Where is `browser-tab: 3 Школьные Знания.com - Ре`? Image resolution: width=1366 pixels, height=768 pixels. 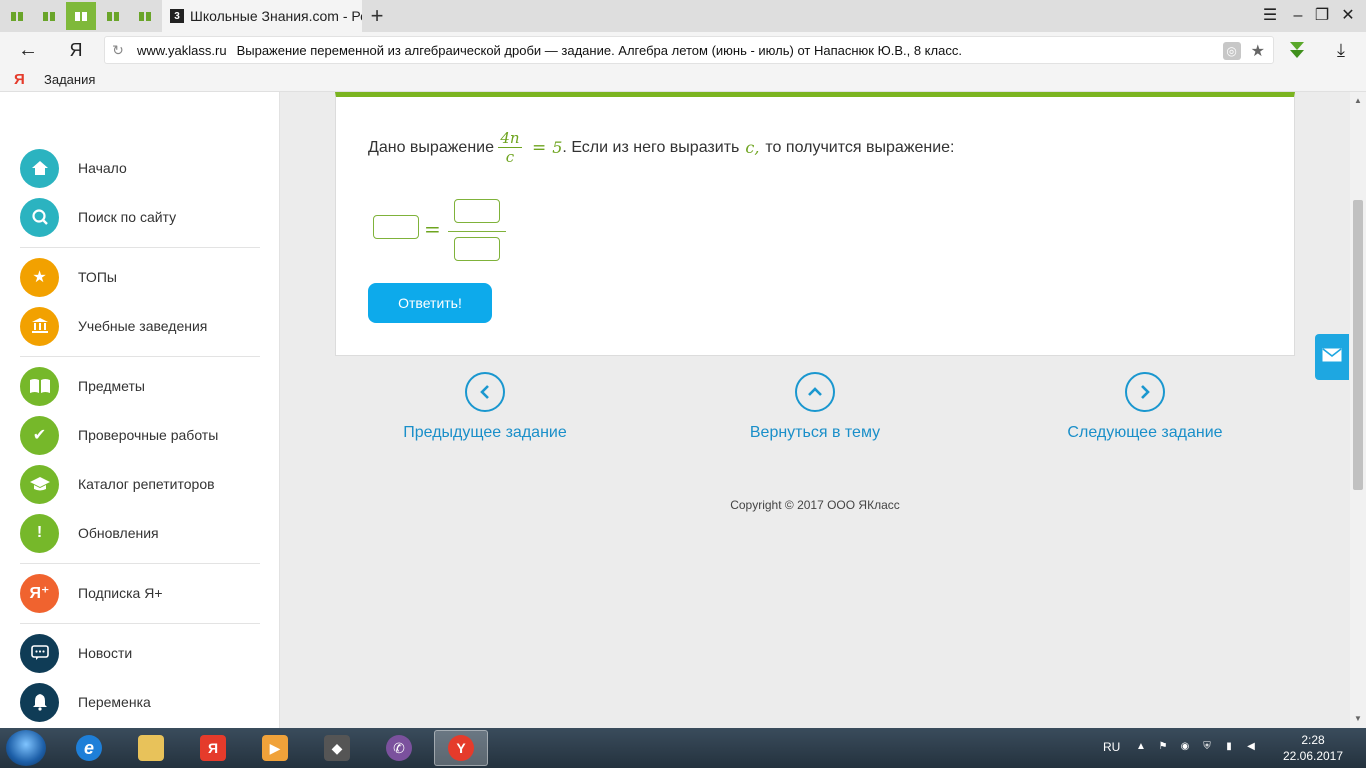 browser-tab: 3 Школьные Знания.com - Ре is located at coordinates (262, 16).